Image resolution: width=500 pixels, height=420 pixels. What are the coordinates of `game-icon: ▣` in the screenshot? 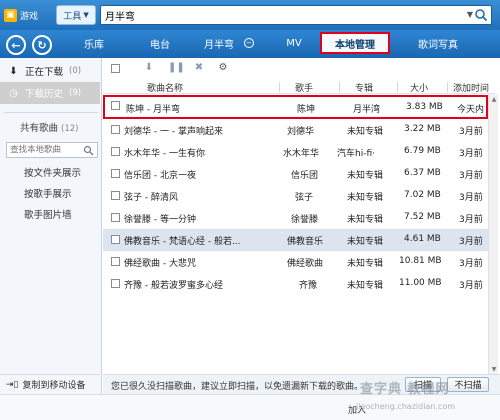 It's located at (10, 15).